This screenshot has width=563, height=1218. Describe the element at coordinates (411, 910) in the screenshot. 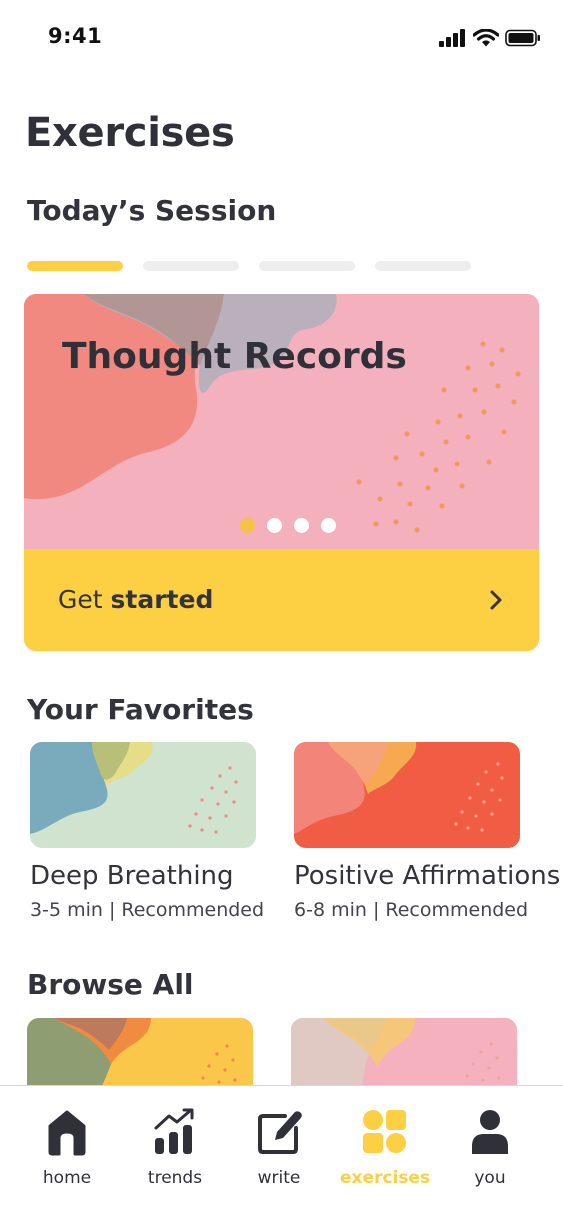

I see `favorite-meta: 6-8 min | Recommended` at that location.